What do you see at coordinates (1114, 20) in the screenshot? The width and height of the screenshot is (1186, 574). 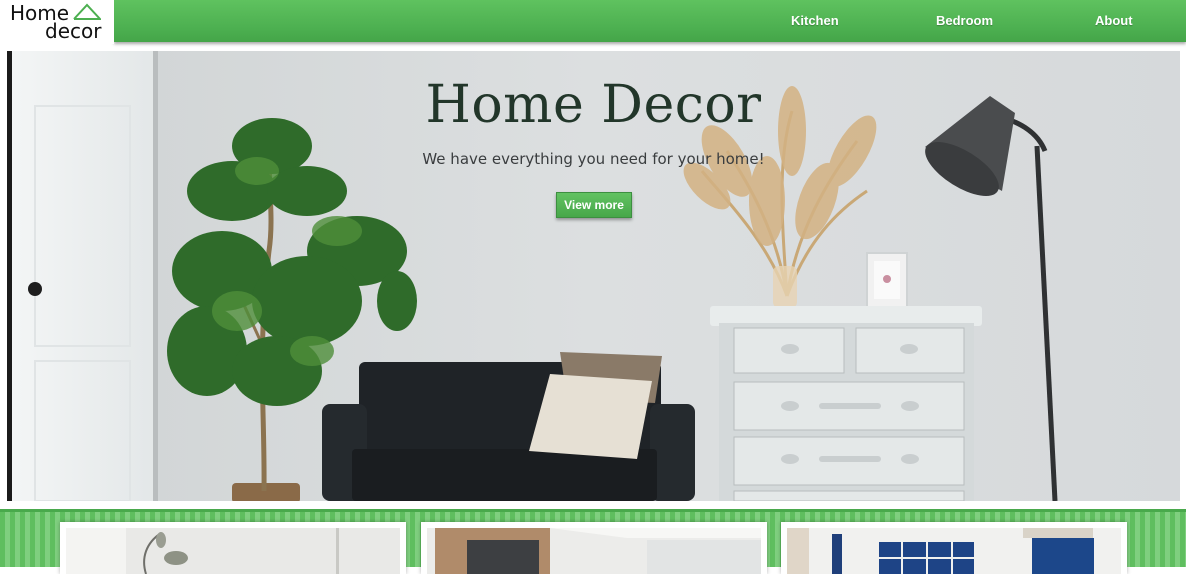 I see `nav-link-about: About` at bounding box center [1114, 20].